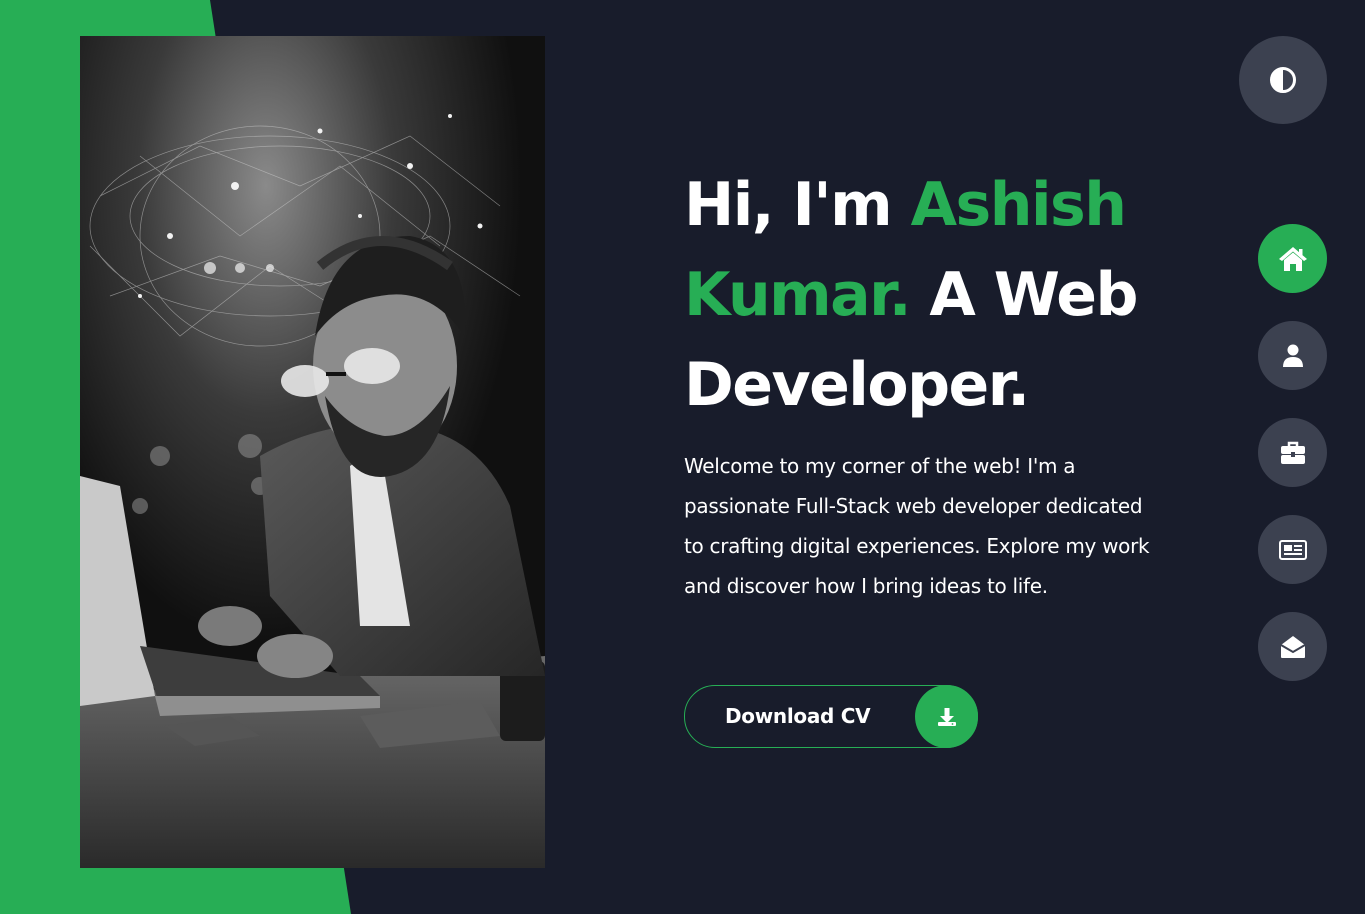  I want to click on download-cv-button: Download CV, so click(831, 716).